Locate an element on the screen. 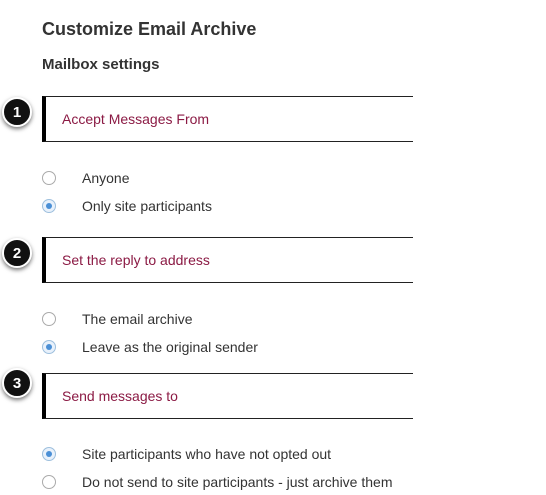  section-header-send-messages: Send messages to is located at coordinates (227, 396).